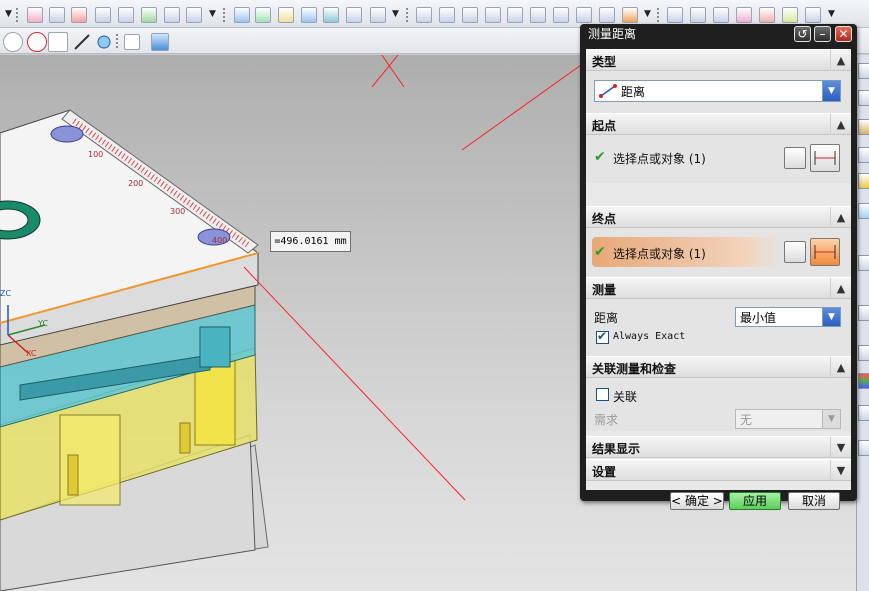 The image size is (869, 591). I want to click on gate-icon, so click(354, 15).